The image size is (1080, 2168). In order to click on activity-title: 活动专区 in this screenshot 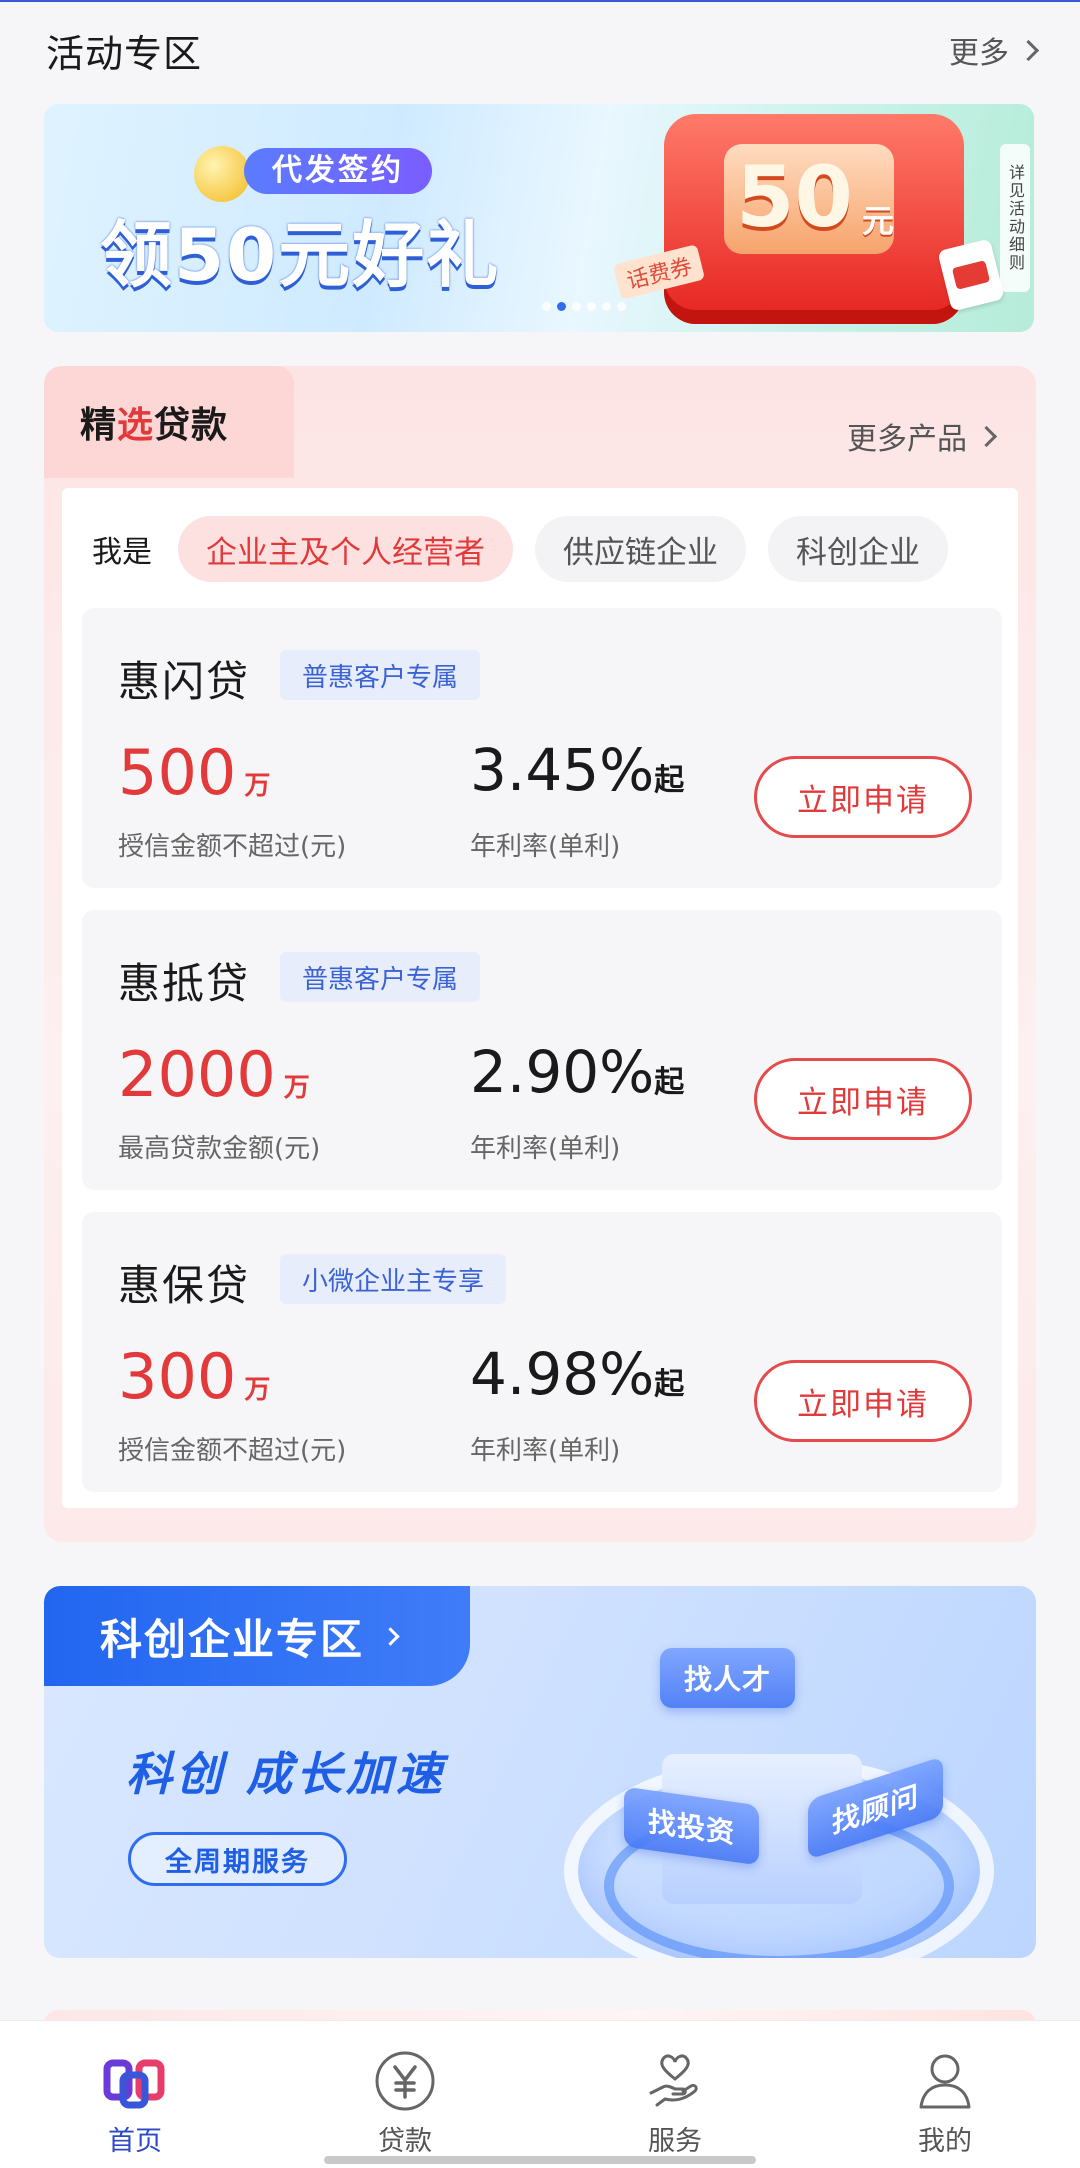, I will do `click(124, 53)`.